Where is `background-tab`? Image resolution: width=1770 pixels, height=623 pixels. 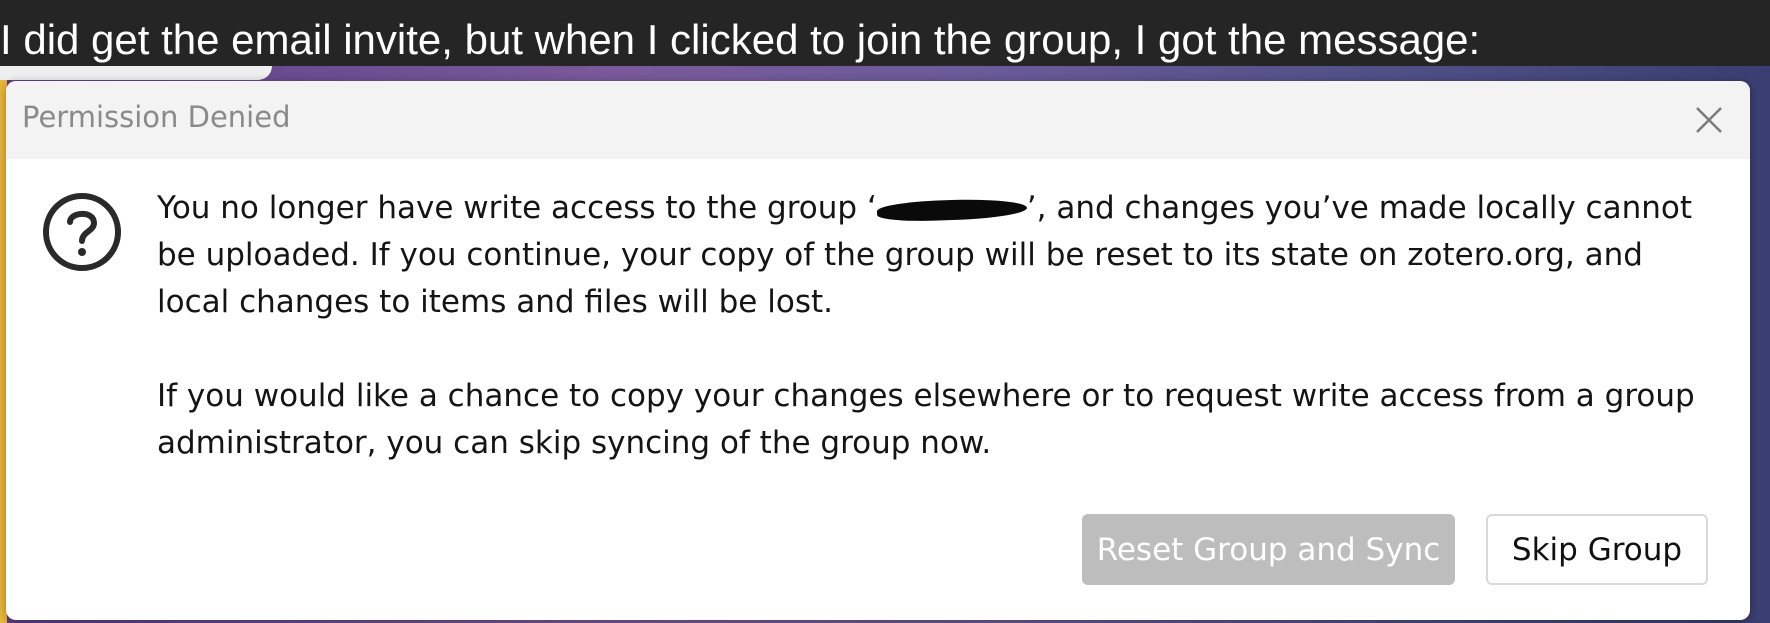 background-tab is located at coordinates (136, 73).